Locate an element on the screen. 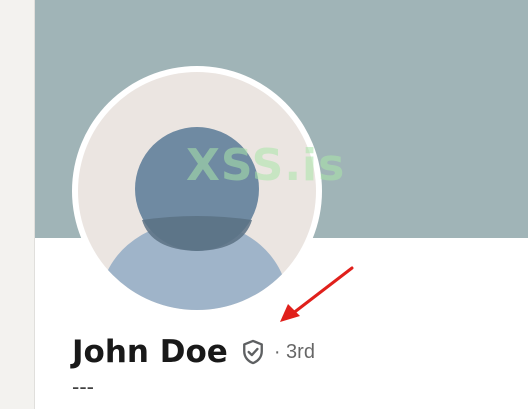 The width and height of the screenshot is (528, 409). red-arrow-icon is located at coordinates (317, 294).